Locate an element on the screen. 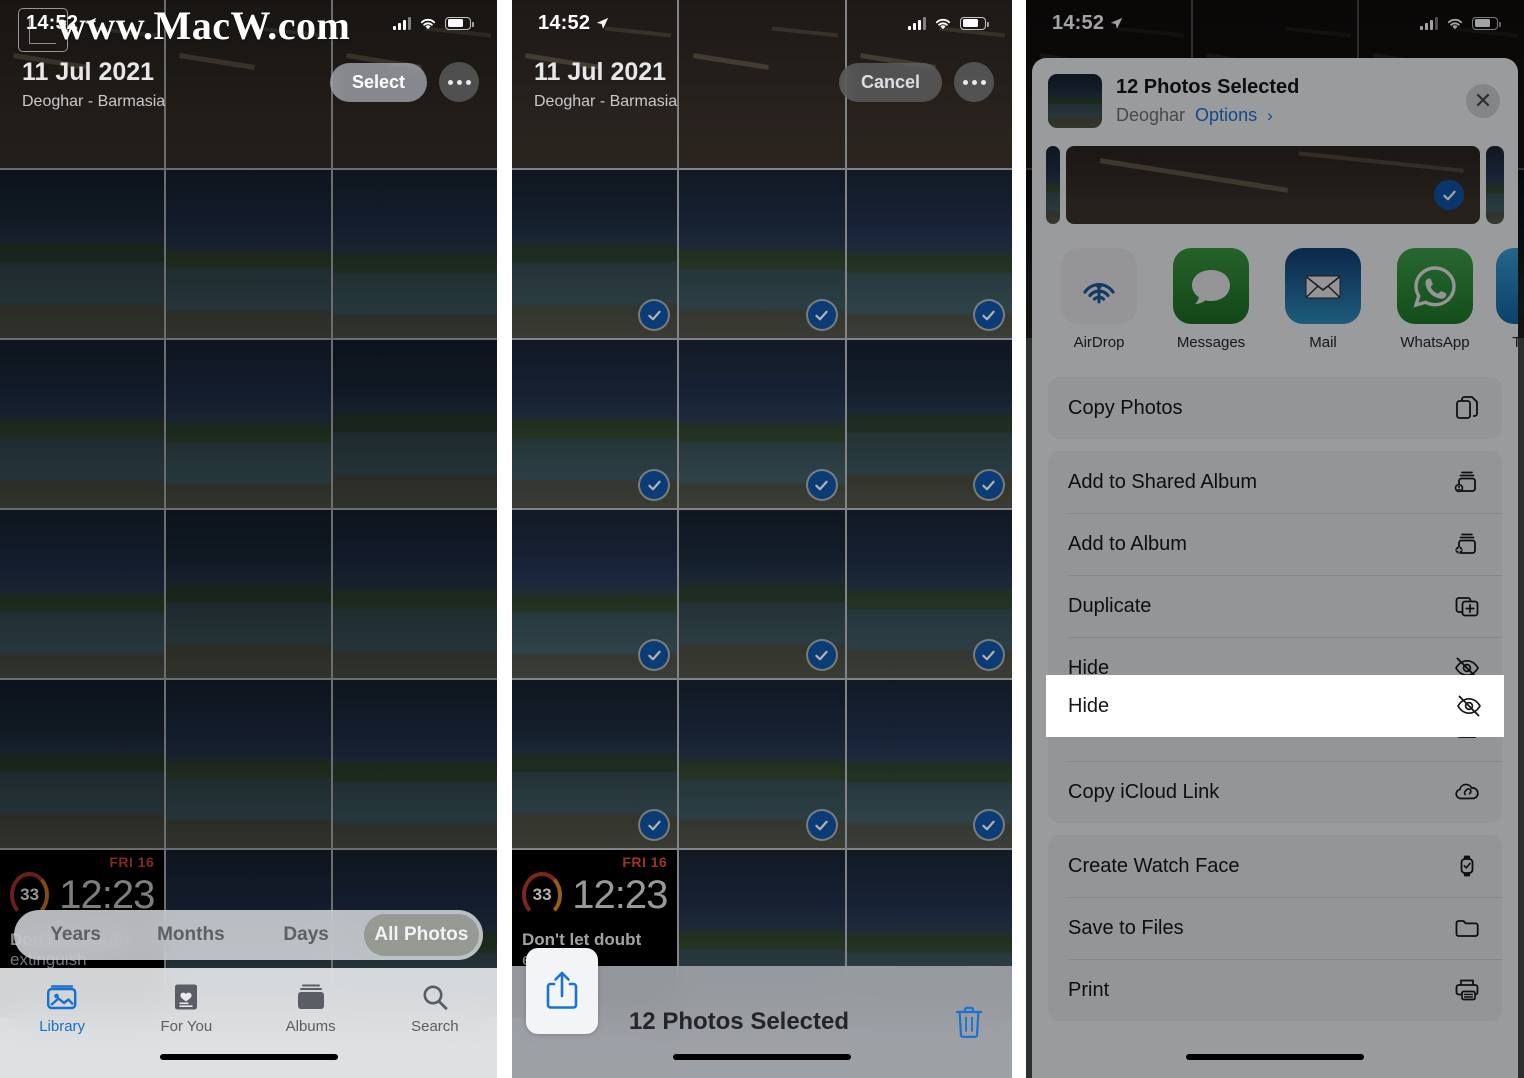 The width and height of the screenshot is (1524, 1078). share-location: Deoghar is located at coordinates (1151, 115).